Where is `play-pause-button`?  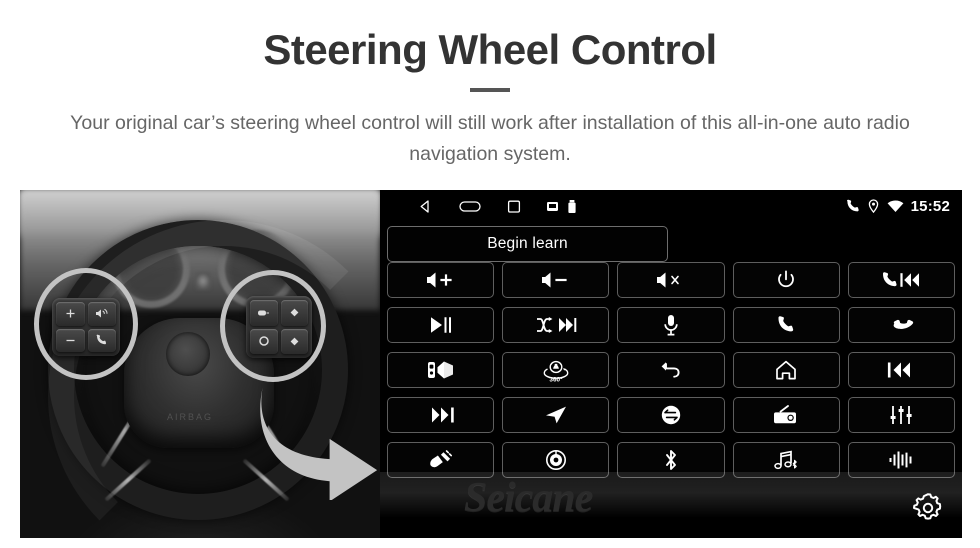 play-pause-button is located at coordinates (441, 325).